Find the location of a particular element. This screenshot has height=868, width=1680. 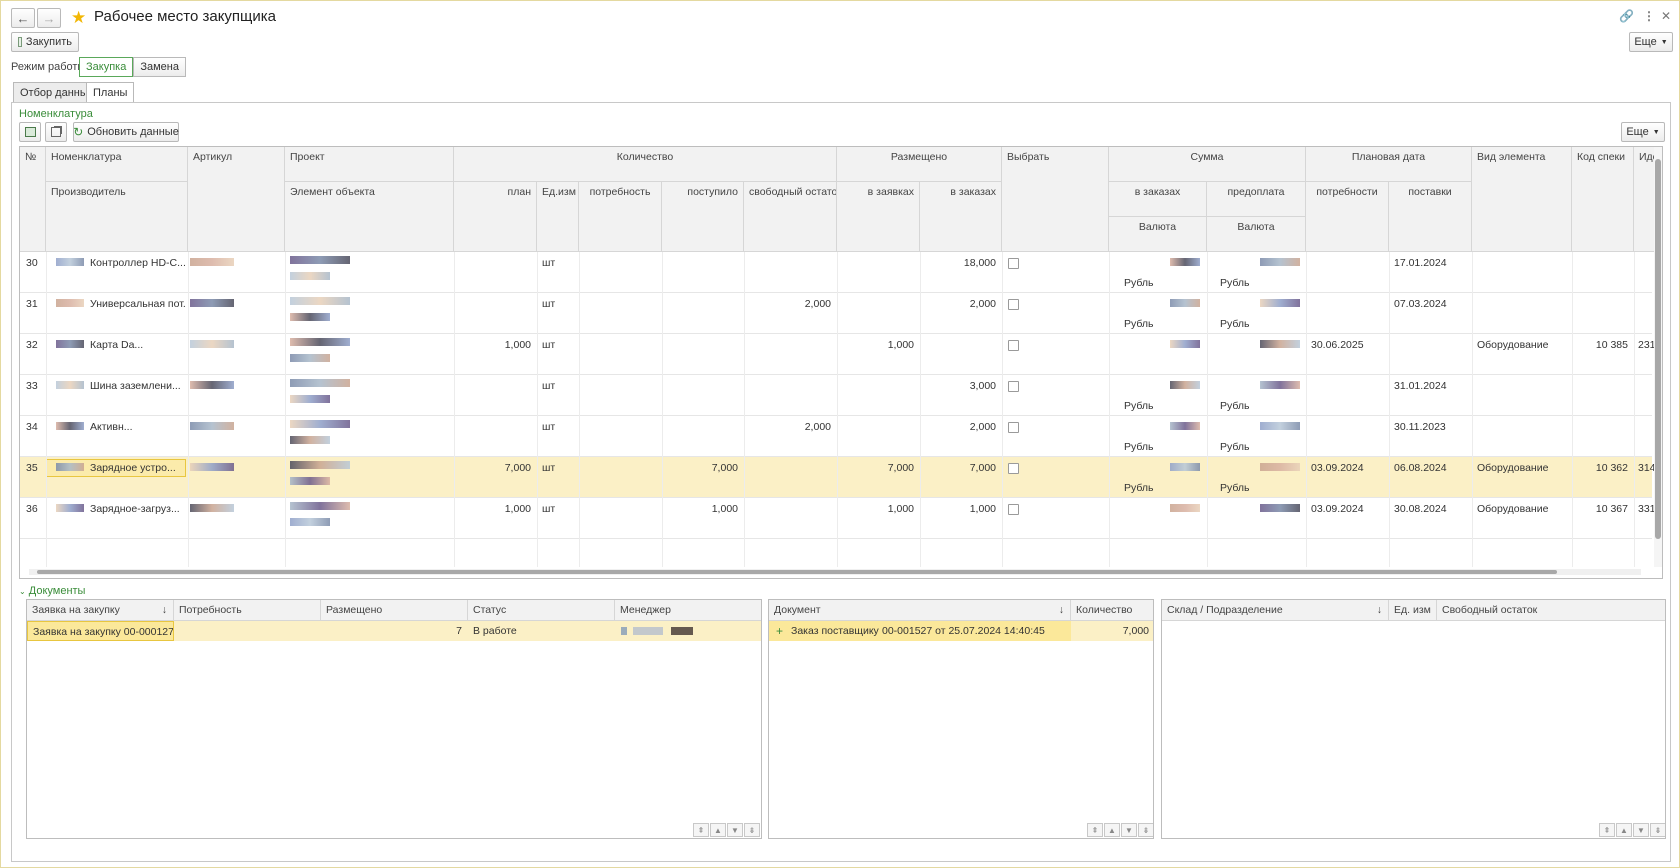

col-header-need: Потребность is located at coordinates (247, 610).